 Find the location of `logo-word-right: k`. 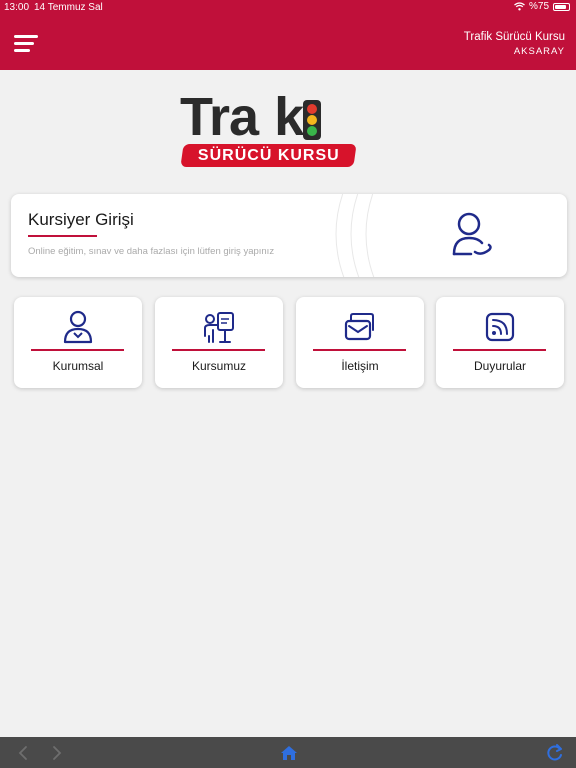

logo-word-right: k is located at coordinates (289, 117).